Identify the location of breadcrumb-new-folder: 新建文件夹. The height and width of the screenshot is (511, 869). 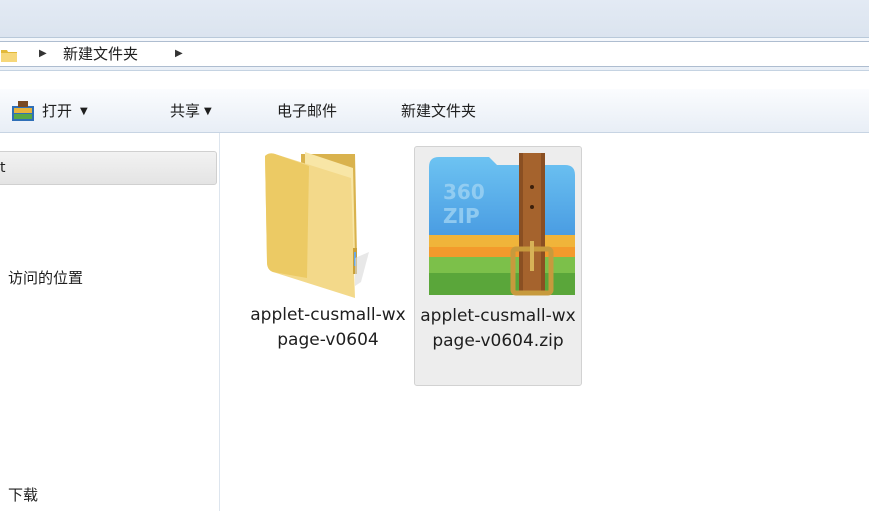
(100, 54).